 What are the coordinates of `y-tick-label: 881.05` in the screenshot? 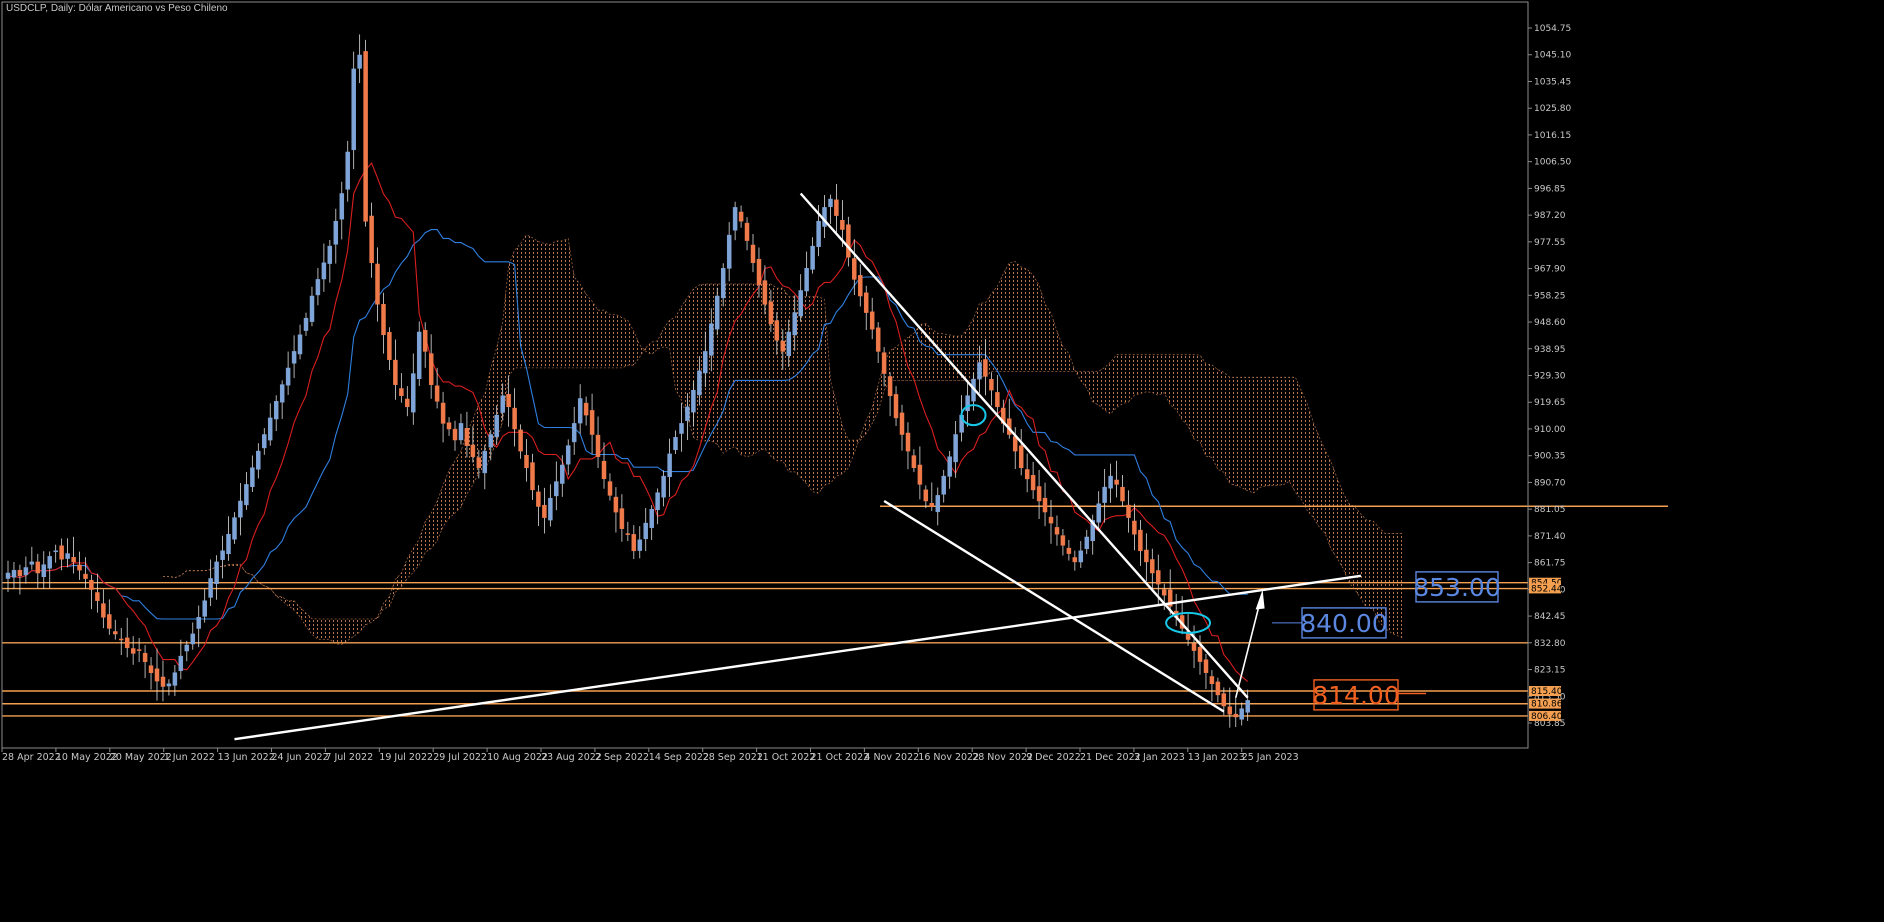 It's located at (1550, 510).